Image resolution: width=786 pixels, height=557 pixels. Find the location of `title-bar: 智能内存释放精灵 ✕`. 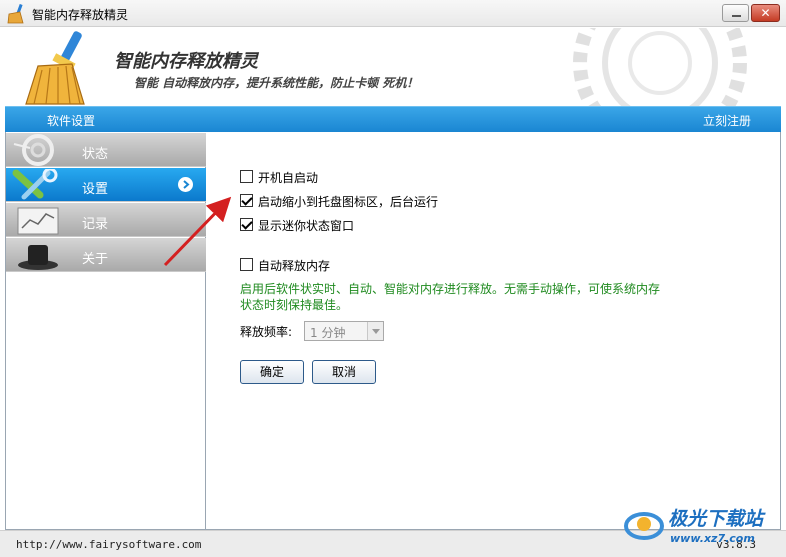

title-bar: 智能内存释放精灵 ✕ is located at coordinates (393, 13).